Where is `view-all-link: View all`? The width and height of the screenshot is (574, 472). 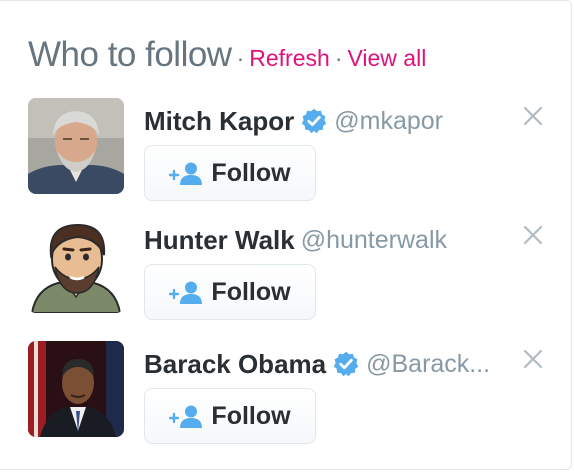
view-all-link: View all is located at coordinates (386, 58).